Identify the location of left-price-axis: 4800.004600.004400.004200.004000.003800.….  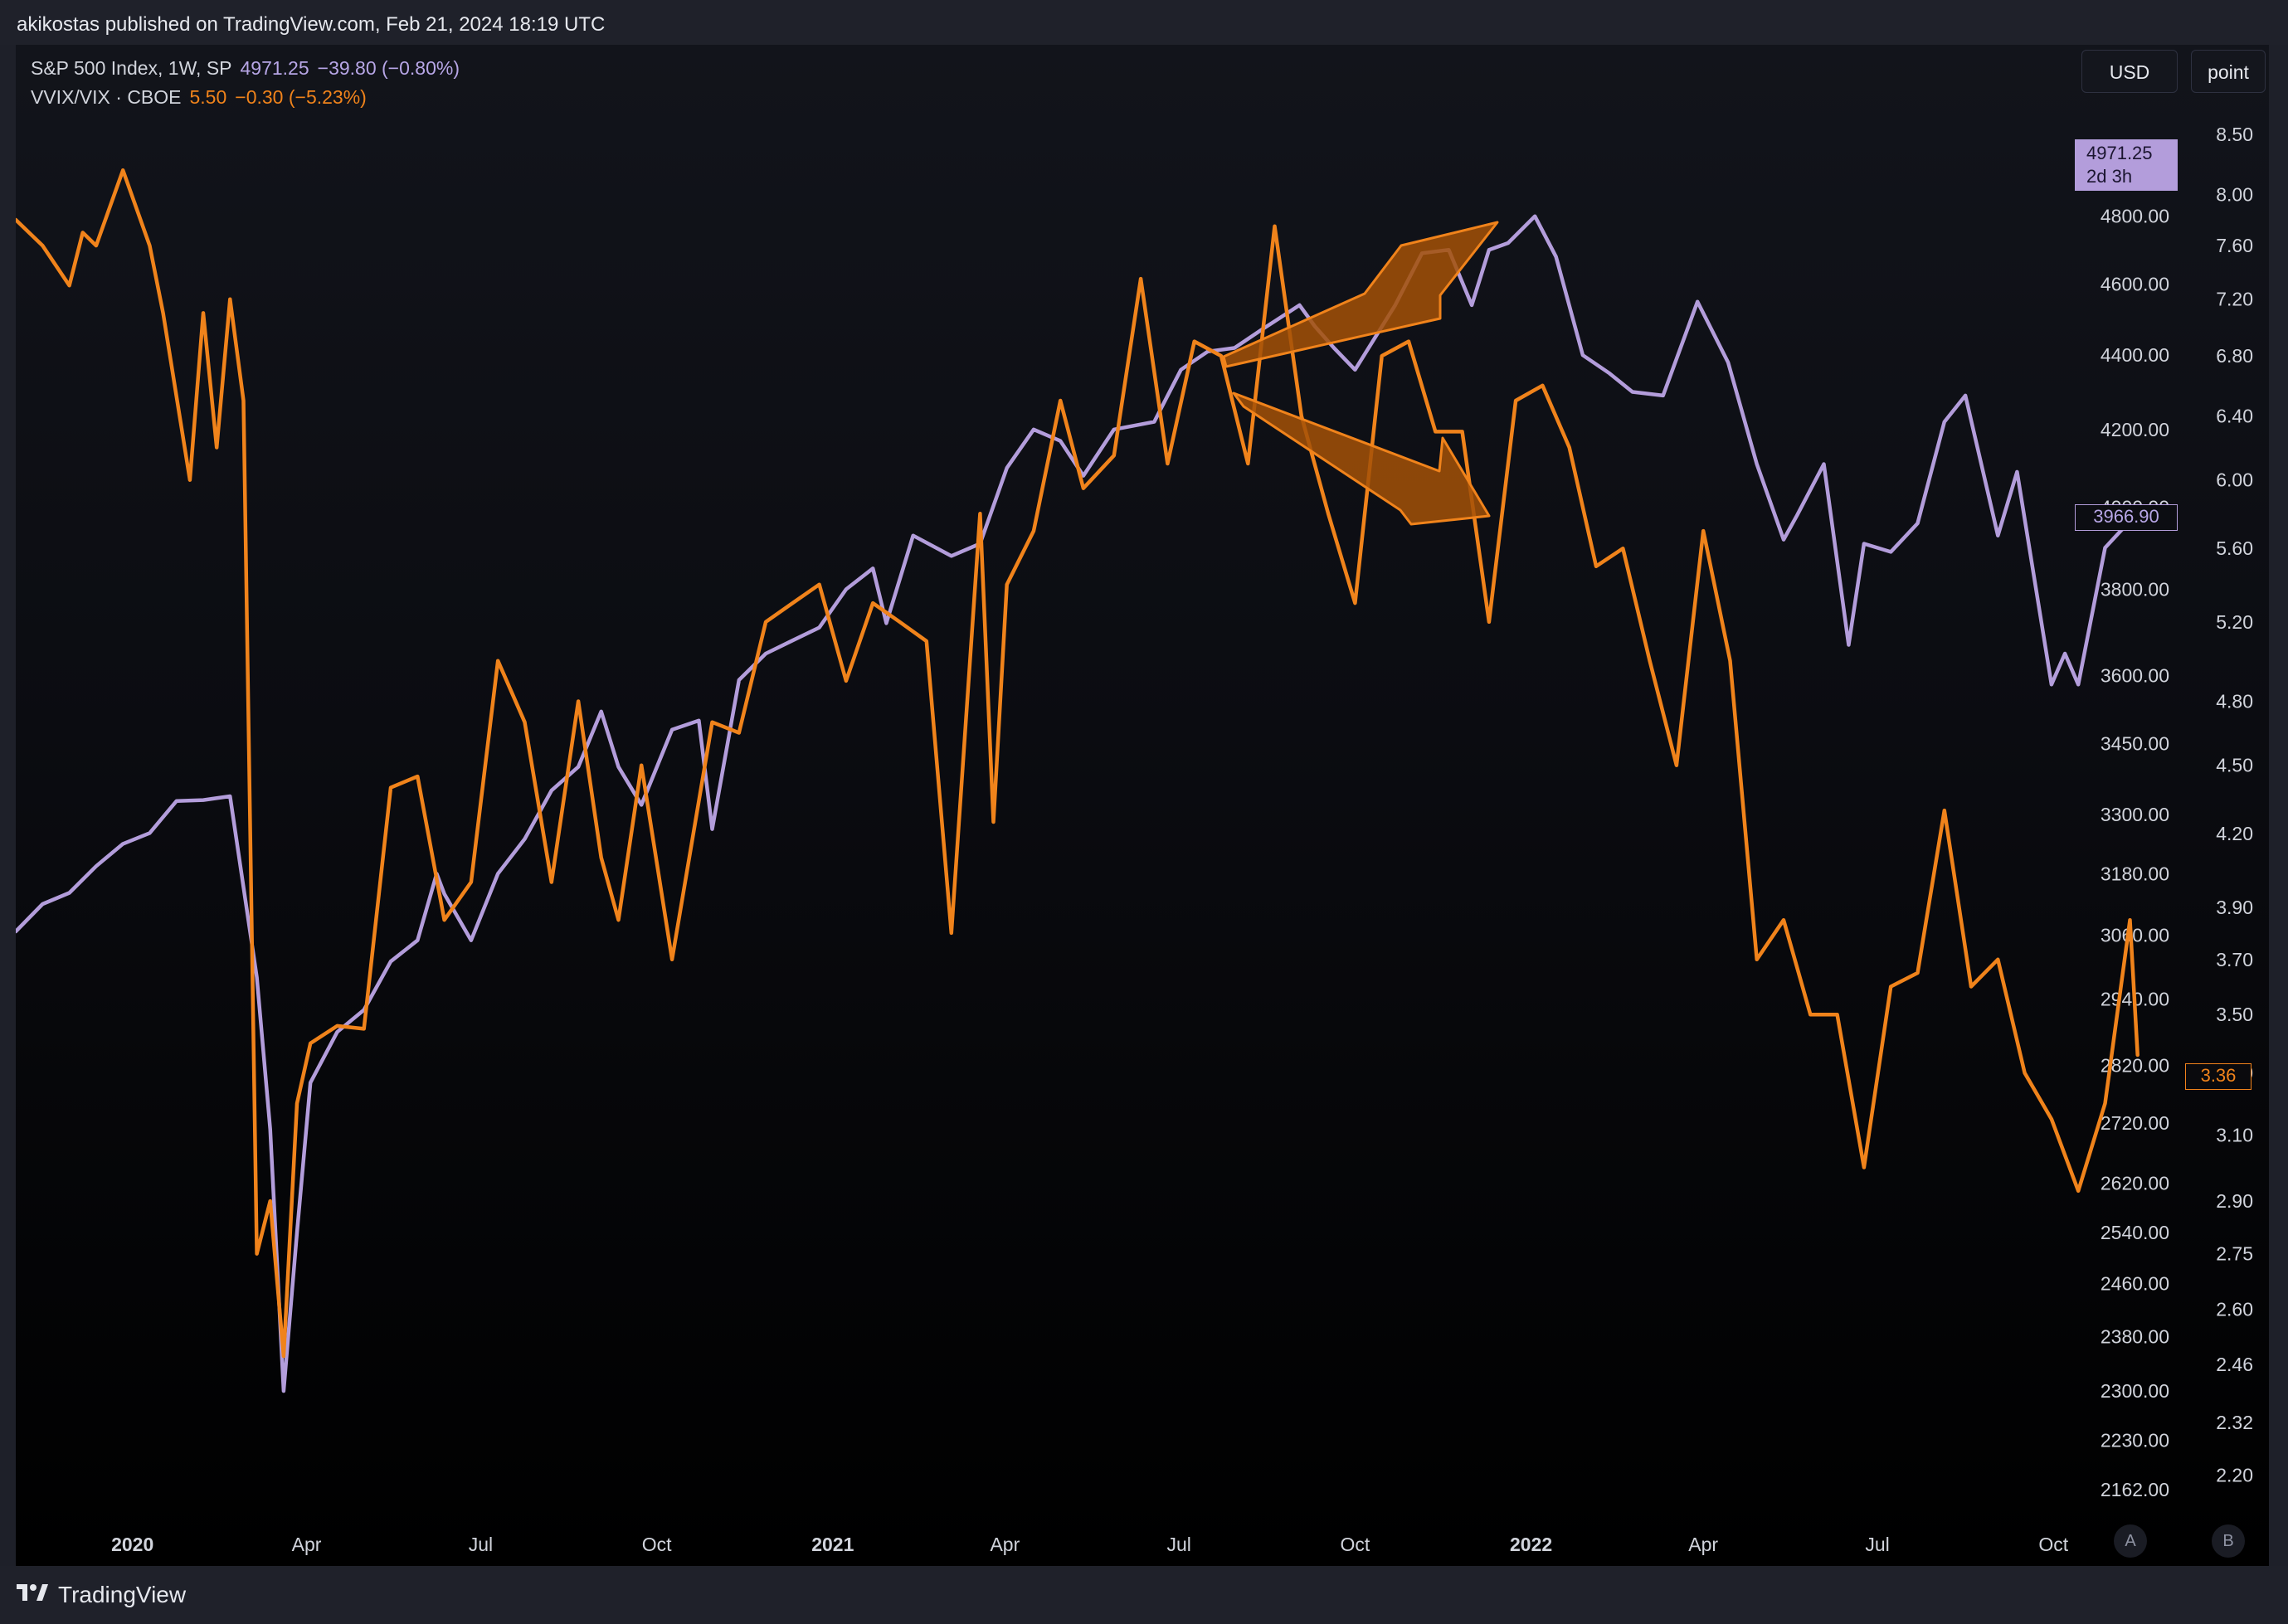
(2135, 853).